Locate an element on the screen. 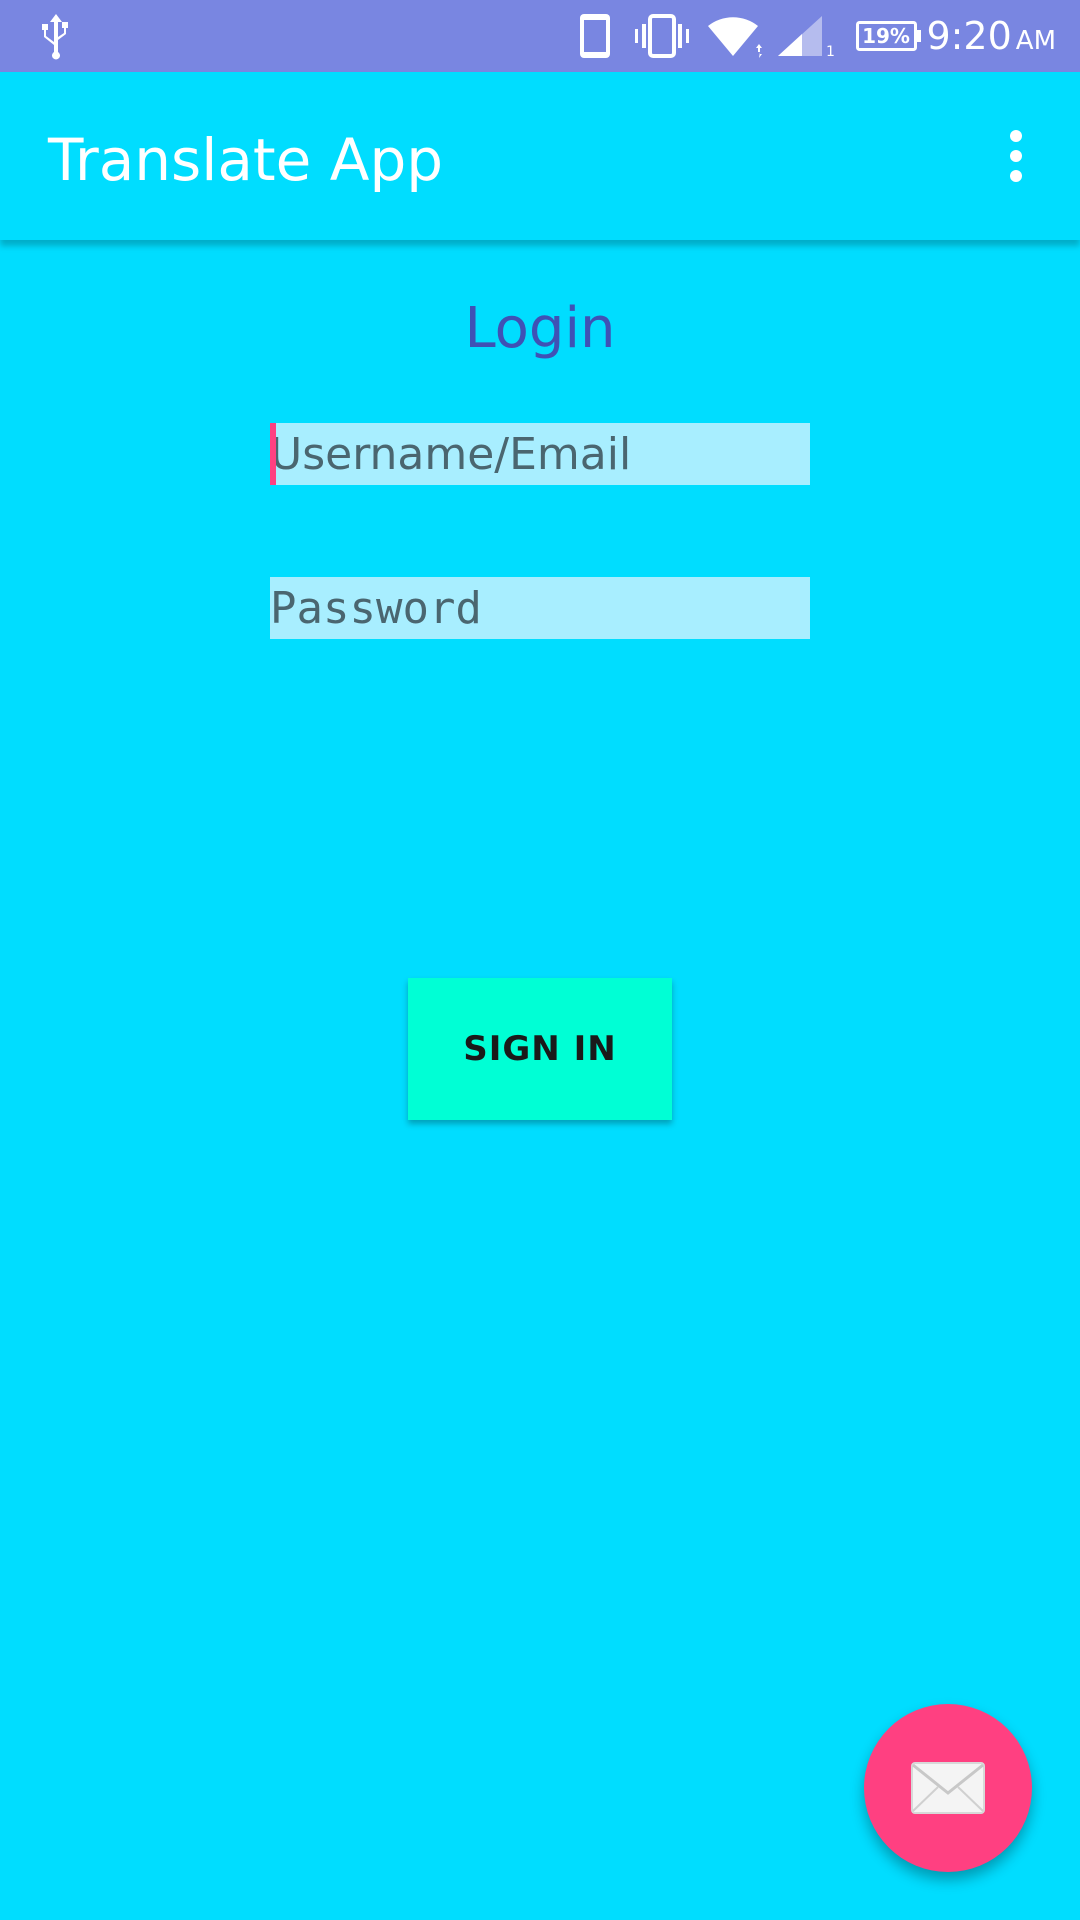 The image size is (1080, 1920). status-time: 9:20 AM is located at coordinates (991, 36).